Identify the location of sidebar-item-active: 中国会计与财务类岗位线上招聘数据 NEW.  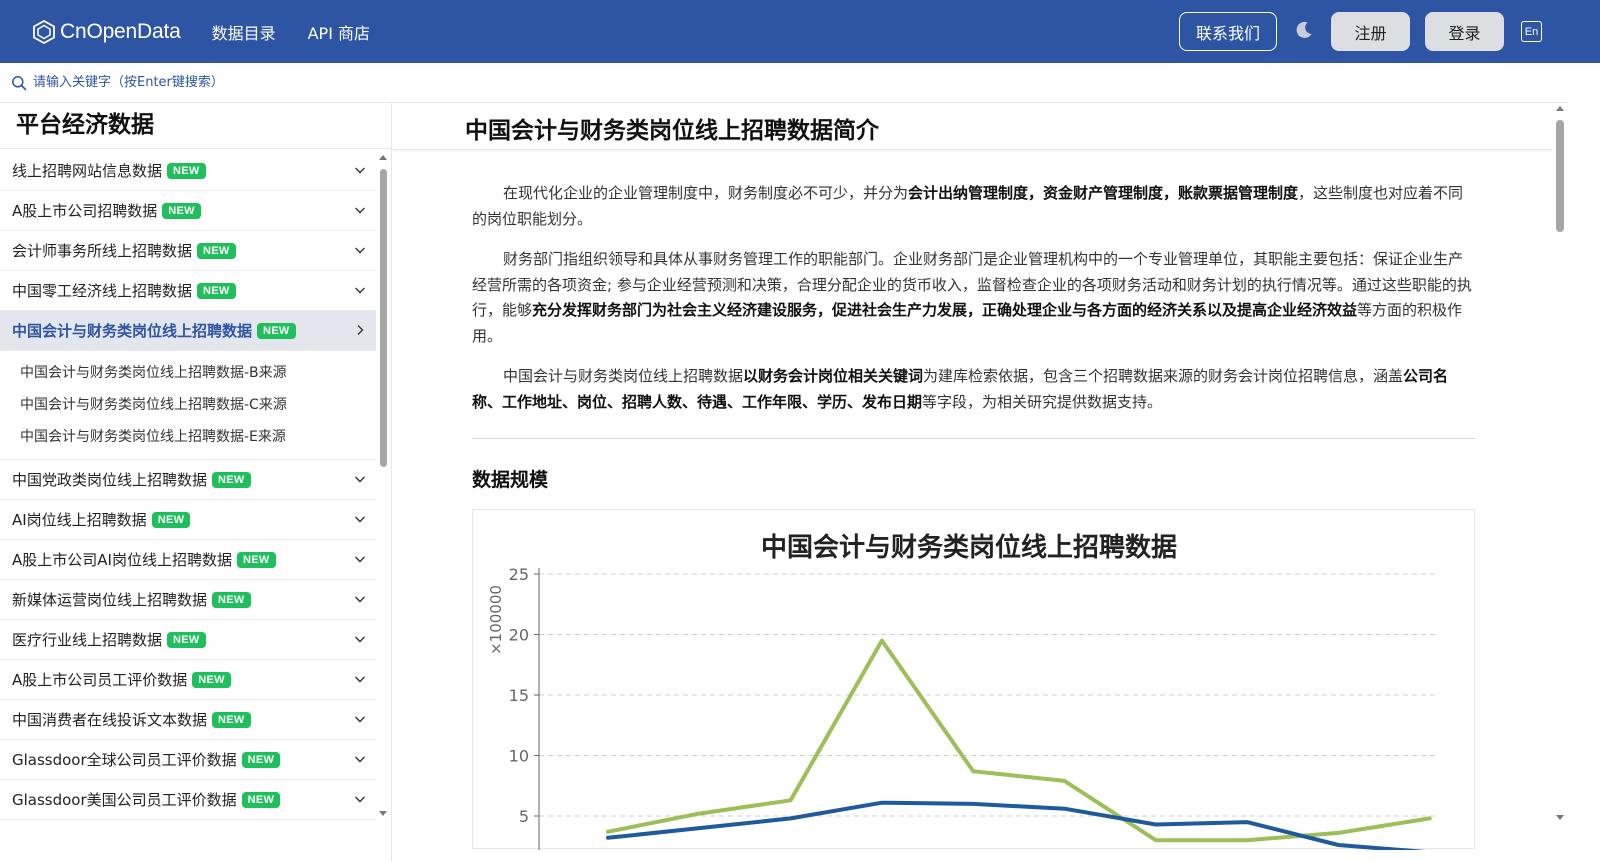
(188, 331).